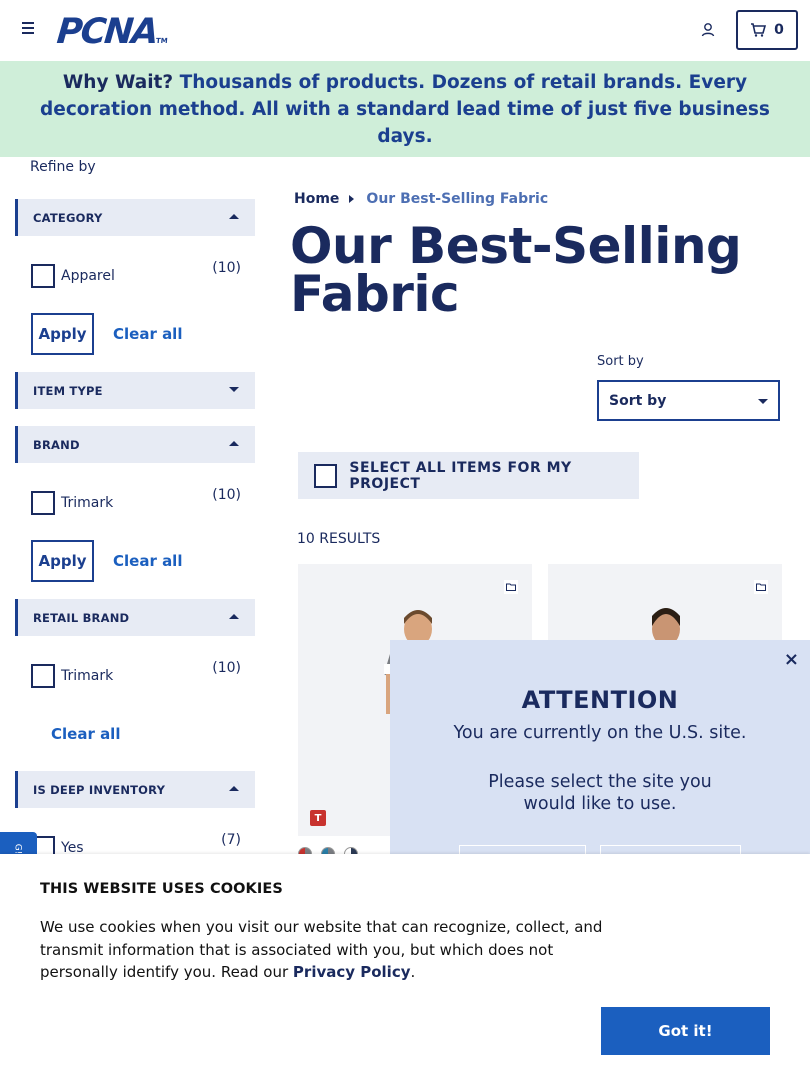 Image resolution: width=810 pixels, height=1080 pixels. Describe the element at coordinates (600, 782) in the screenshot. I see `modal-text-line2: Please select the site you` at that location.